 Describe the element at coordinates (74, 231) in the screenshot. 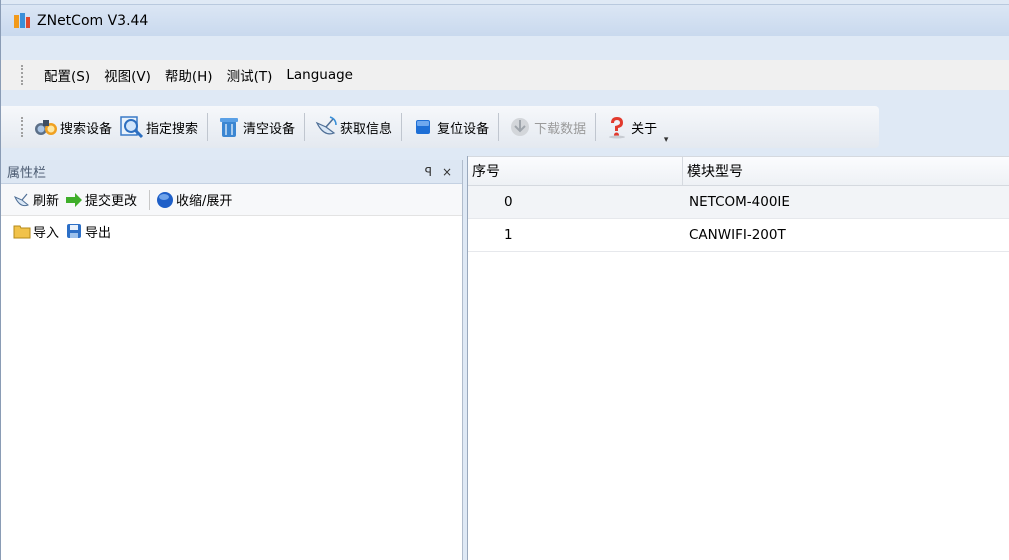

I see `save-disk-icon` at that location.